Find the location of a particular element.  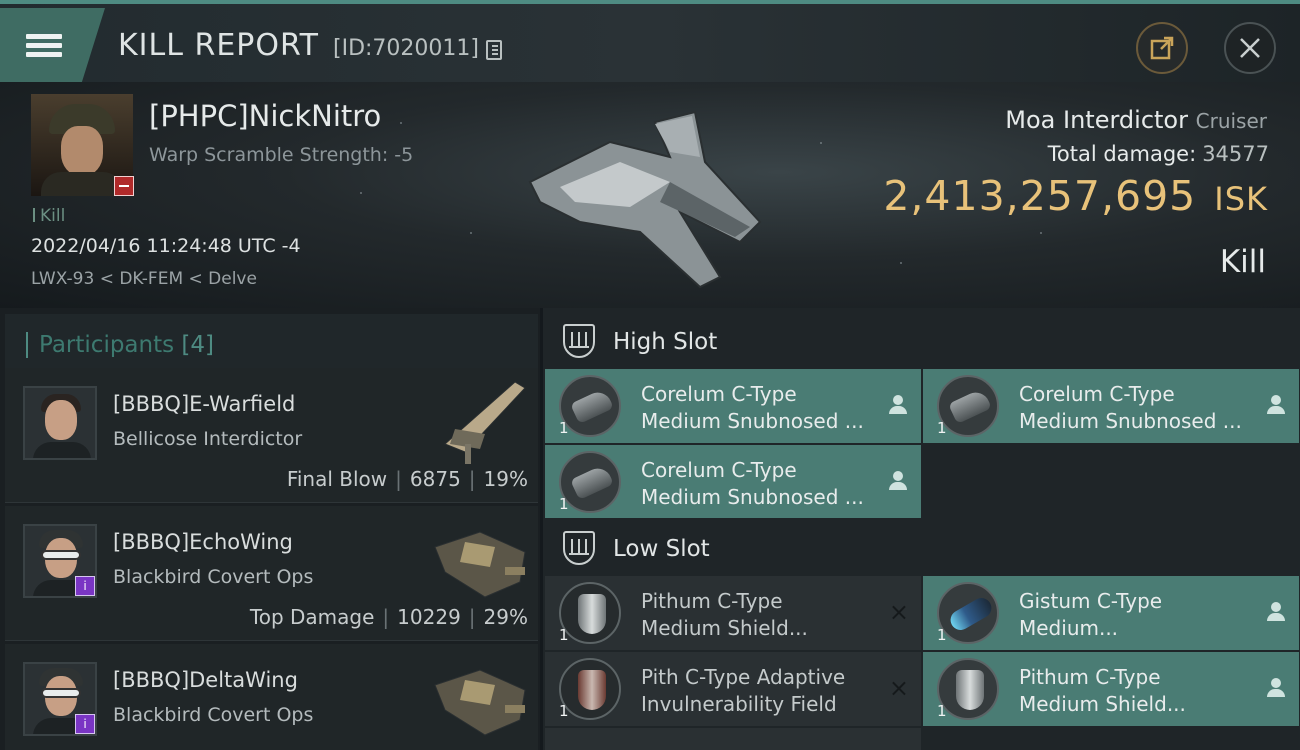

participant-row: i [BBBQ]DeltaWing Blackbird Covert Ops is located at coordinates (271, 697).